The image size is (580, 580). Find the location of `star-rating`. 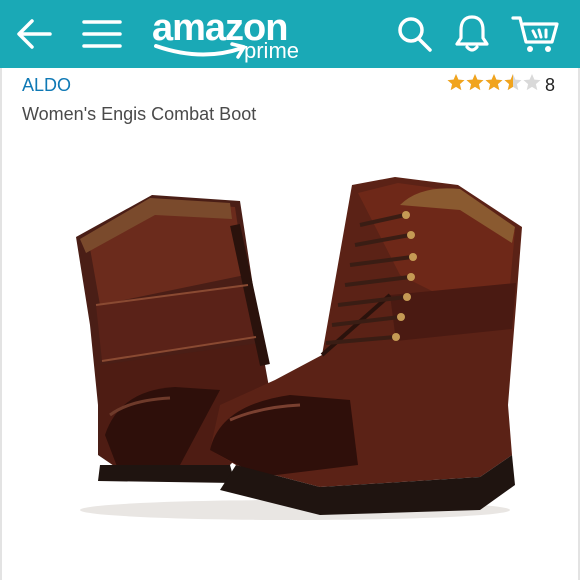

star-rating is located at coordinates (494, 82).